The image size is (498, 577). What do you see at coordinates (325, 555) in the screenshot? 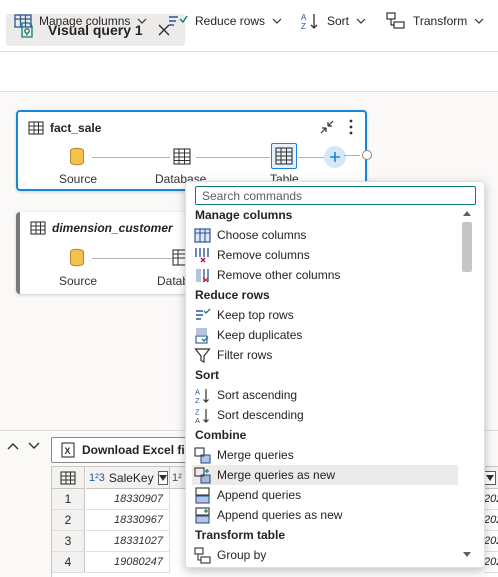
I see `menu-item-group-by: Group by` at bounding box center [325, 555].